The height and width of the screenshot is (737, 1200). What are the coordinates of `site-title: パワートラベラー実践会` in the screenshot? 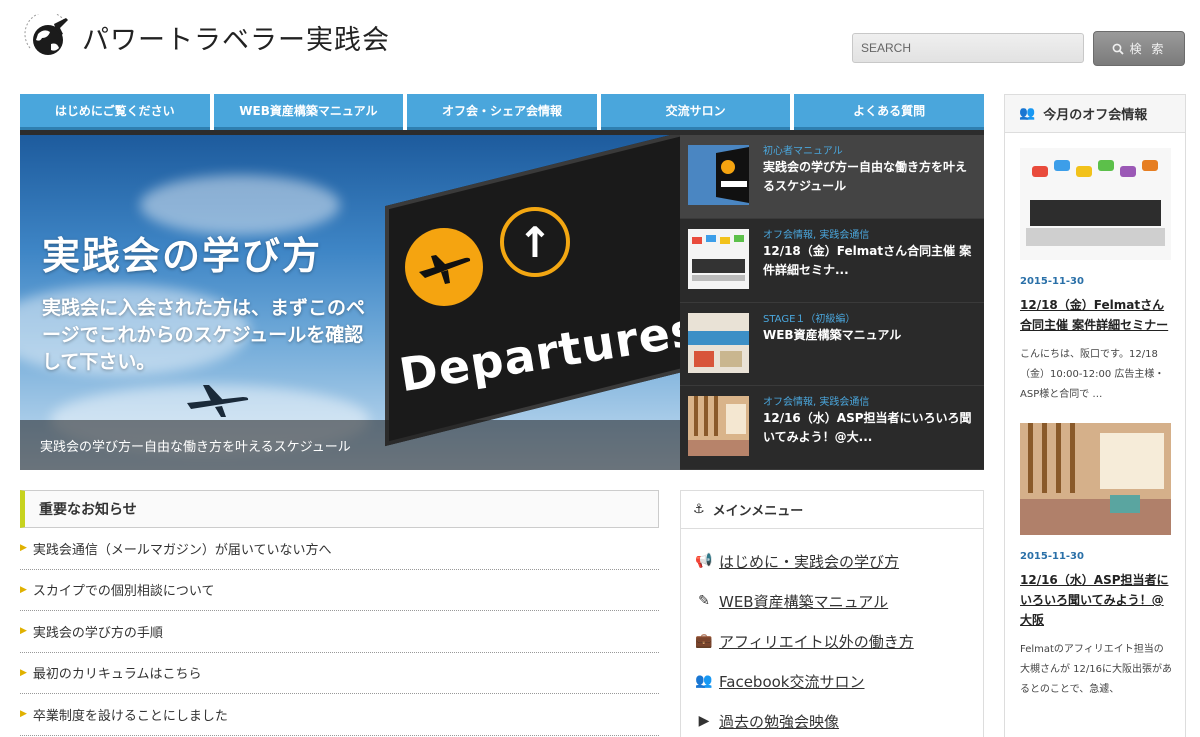 It's located at (236, 40).